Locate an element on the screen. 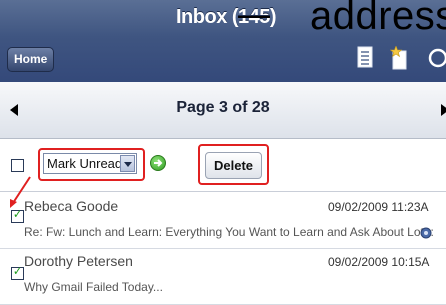  attachment-indicator-icon is located at coordinates (426, 233).